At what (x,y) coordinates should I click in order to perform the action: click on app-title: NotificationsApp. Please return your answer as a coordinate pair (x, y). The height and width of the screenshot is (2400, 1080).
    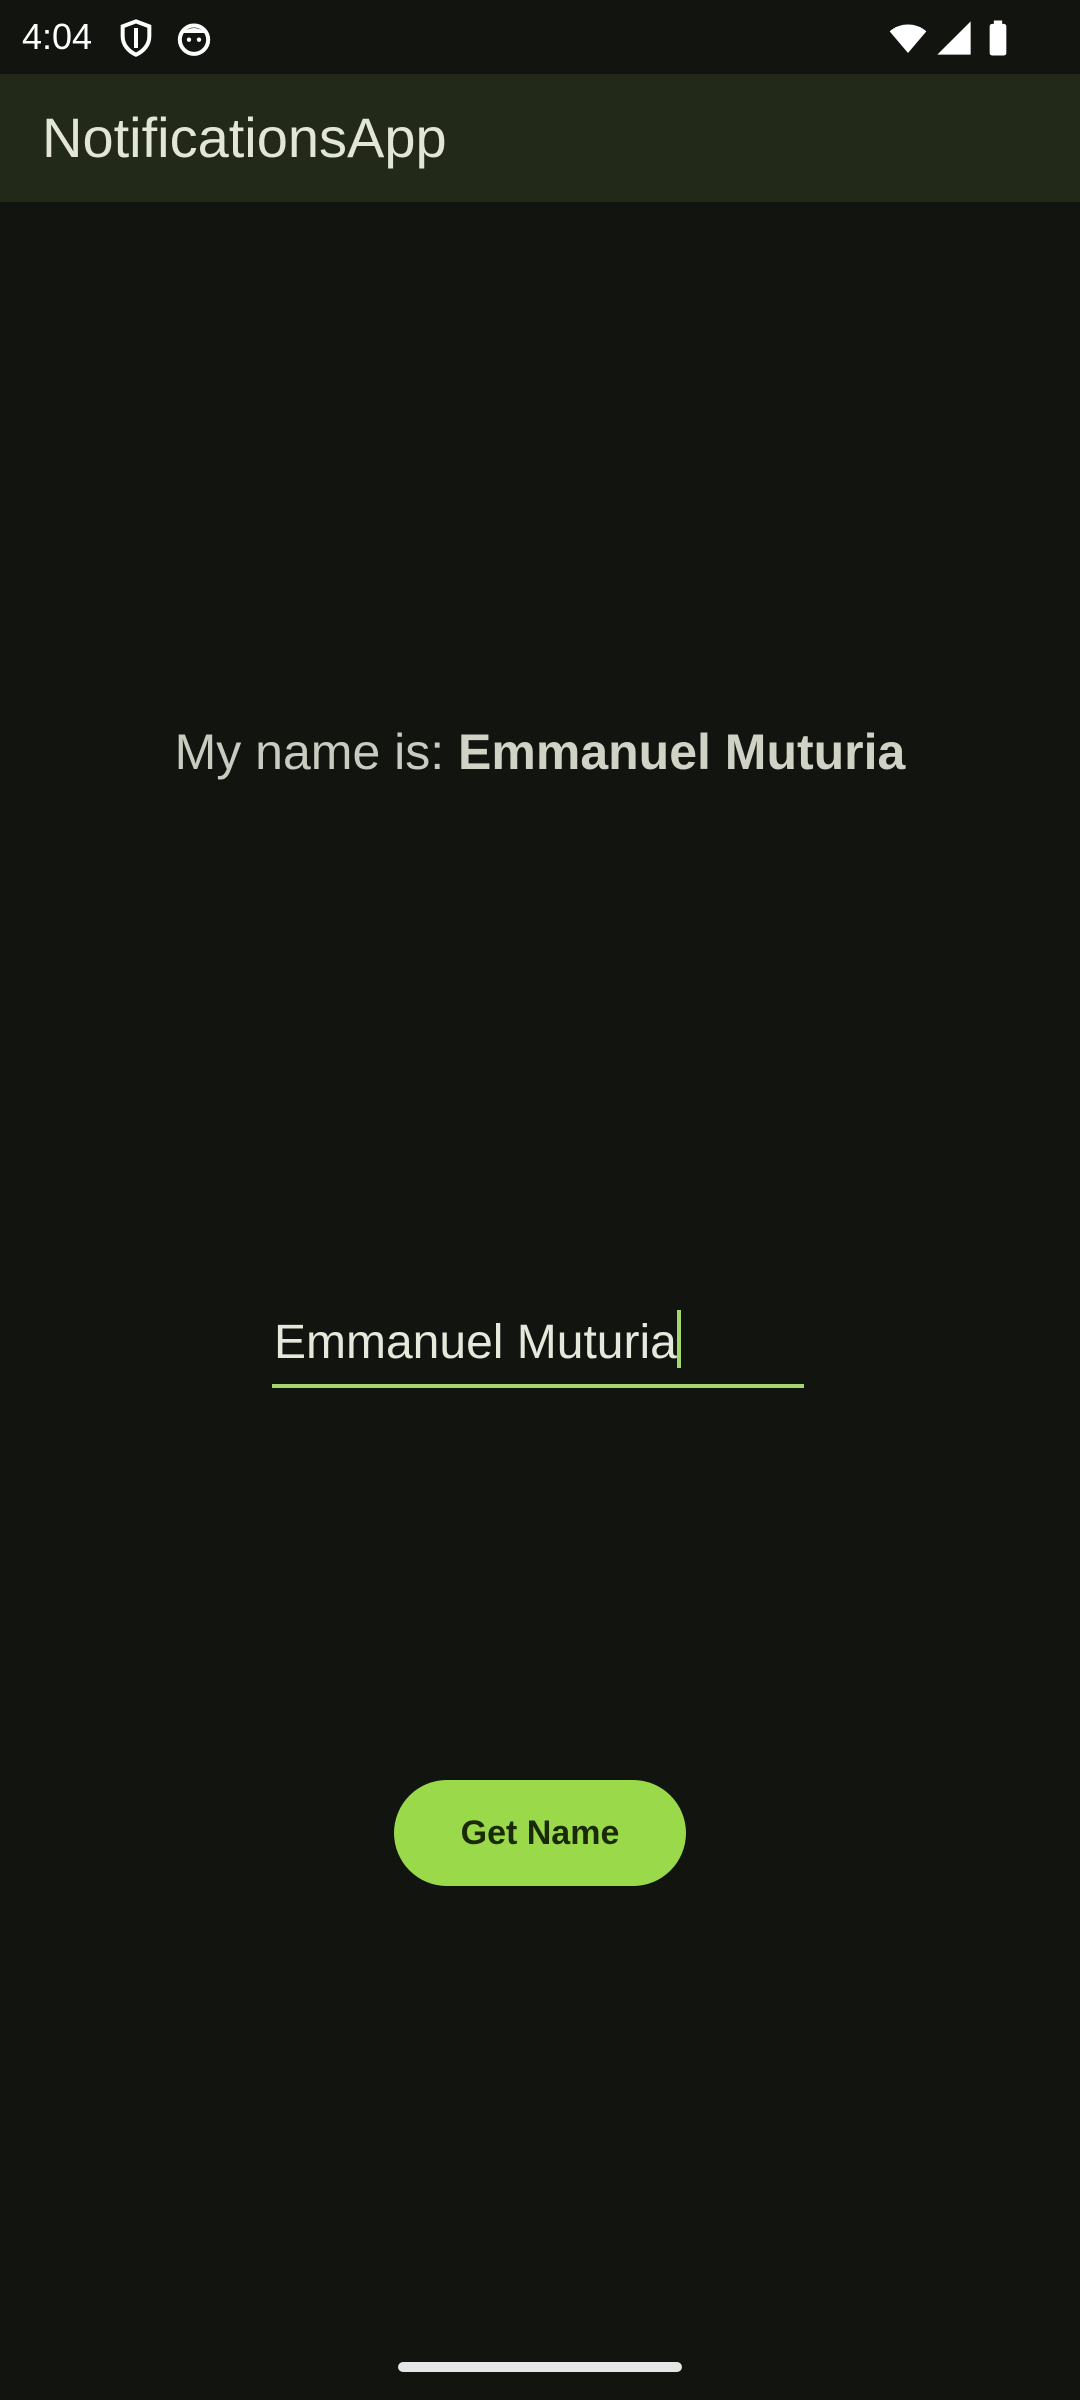
    Looking at the image, I should click on (244, 137).